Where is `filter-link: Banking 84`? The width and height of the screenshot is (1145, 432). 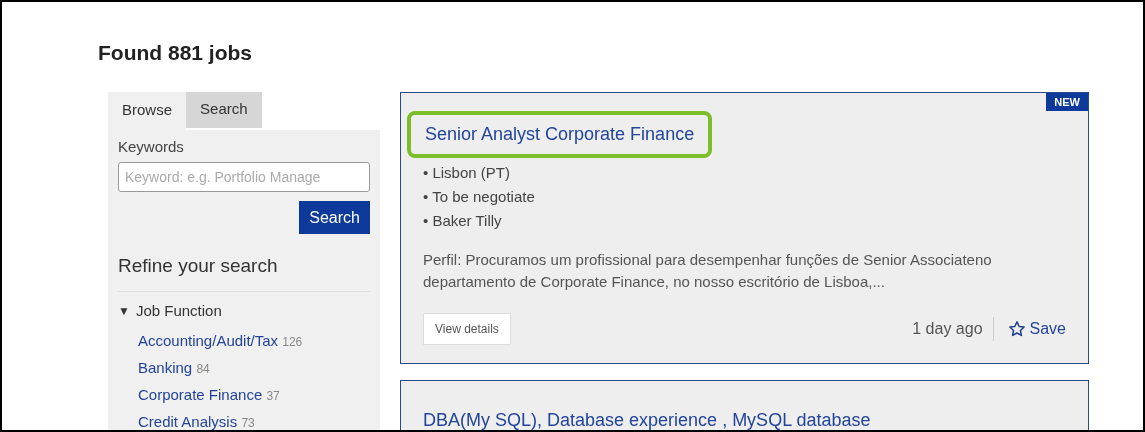 filter-link: Banking 84 is located at coordinates (254, 368).